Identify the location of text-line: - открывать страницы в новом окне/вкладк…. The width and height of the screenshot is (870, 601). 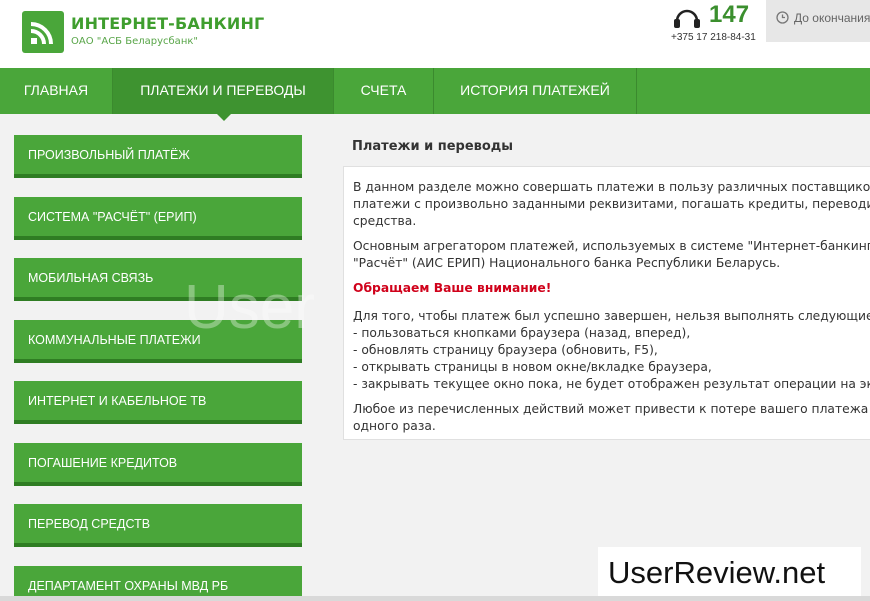
(532, 367).